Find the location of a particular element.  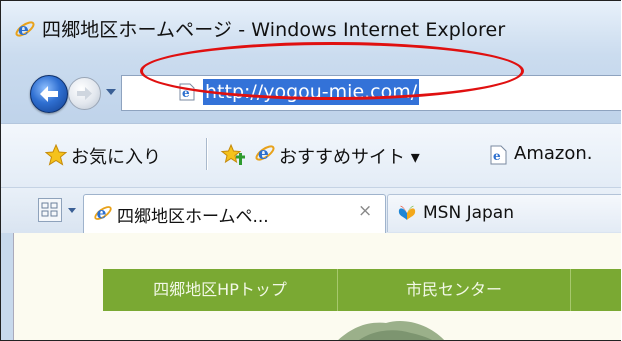

back-arrow-icon is located at coordinates (49, 94).